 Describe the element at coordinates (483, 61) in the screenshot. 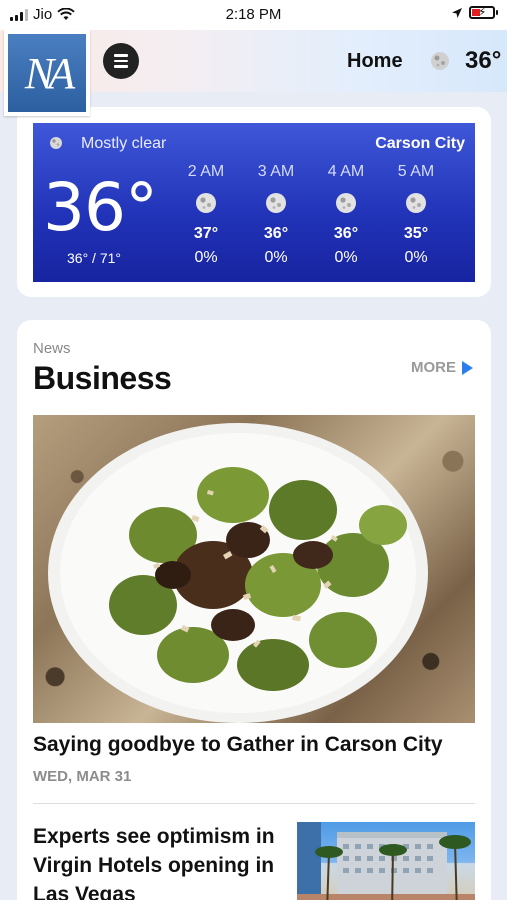

I see `header-temperature: 36°` at that location.